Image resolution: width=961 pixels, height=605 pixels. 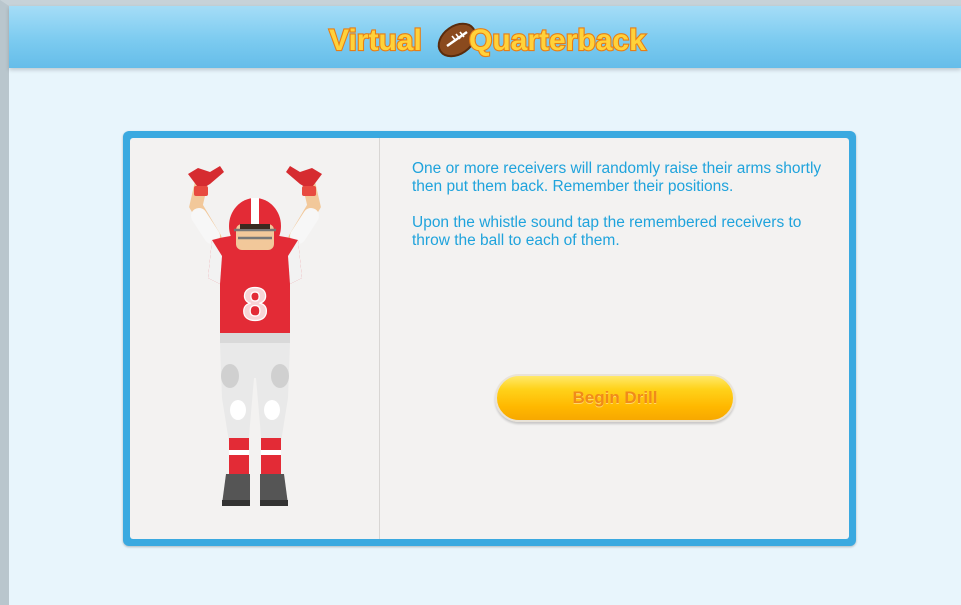 I want to click on app-title-part2: Quarterback, so click(x=557, y=40).